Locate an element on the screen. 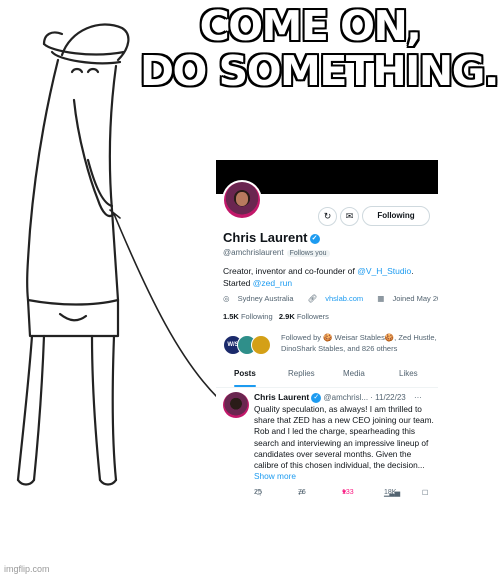 Image resolution: width=500 pixels, height=579 pixels. show-more-link: Show more is located at coordinates (275, 476).